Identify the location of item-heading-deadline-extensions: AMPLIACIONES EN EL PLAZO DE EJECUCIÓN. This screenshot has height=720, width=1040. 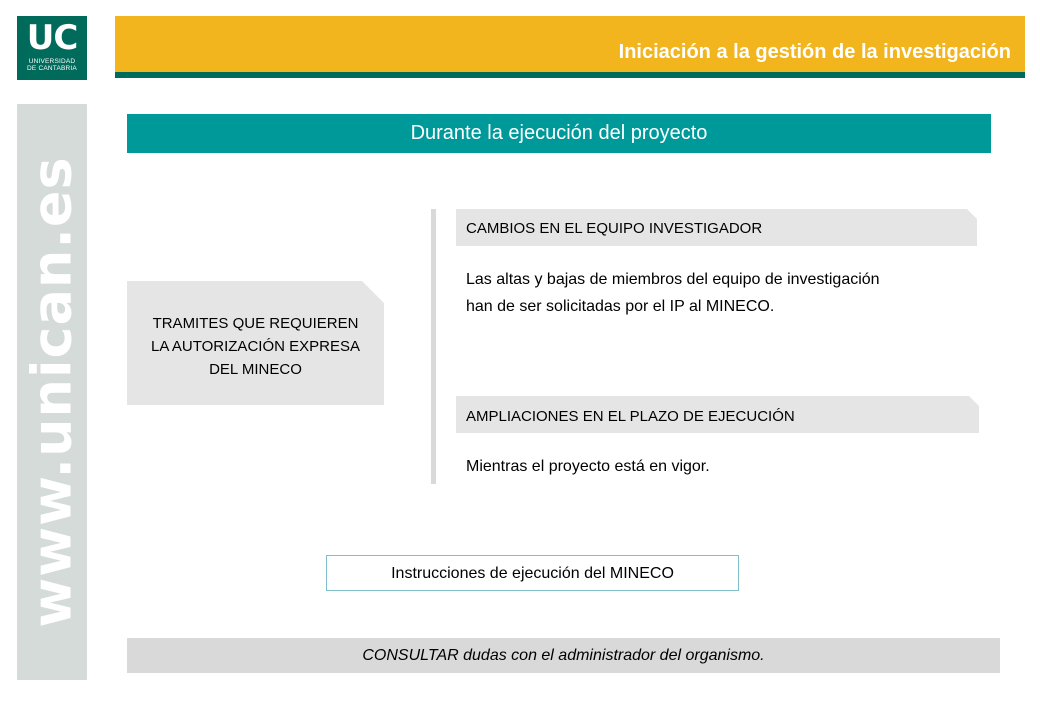
(717, 414).